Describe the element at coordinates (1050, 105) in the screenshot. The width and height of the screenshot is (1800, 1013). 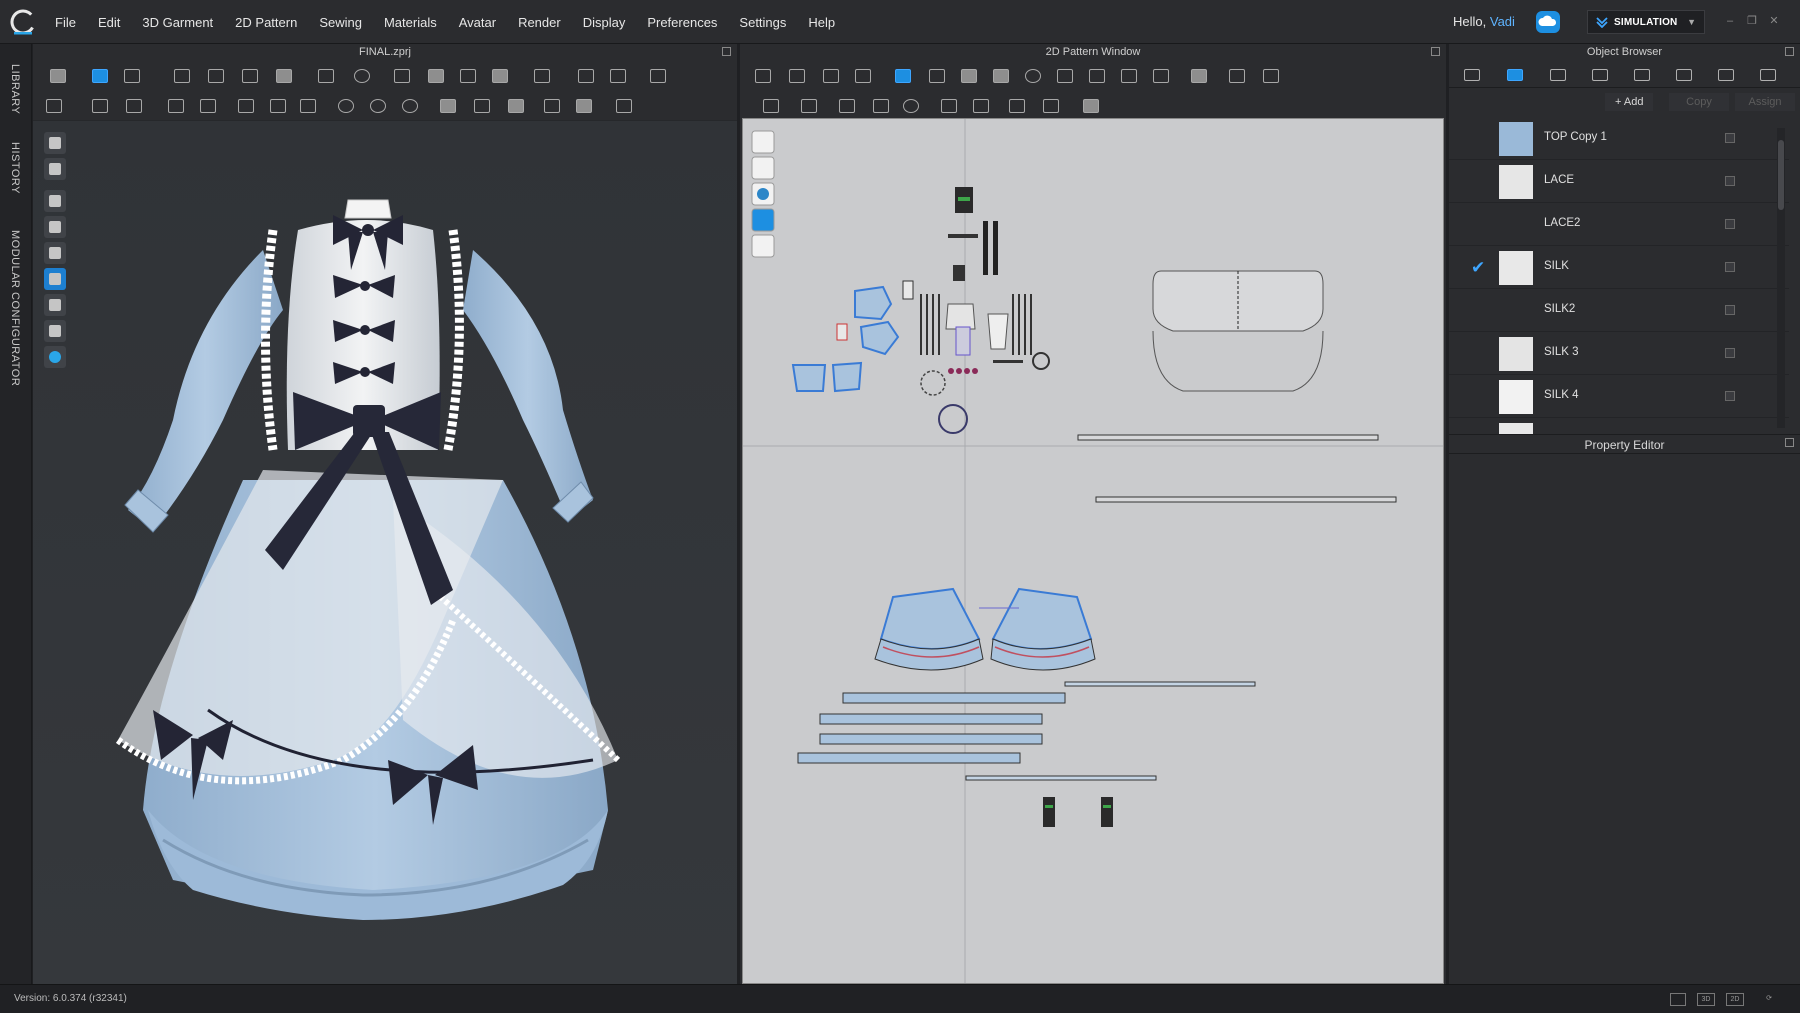
I see `2d-width-icon` at that location.